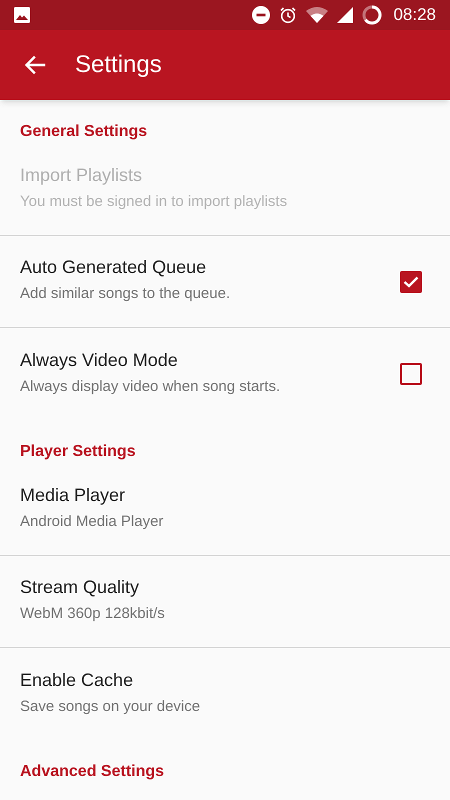 Image resolution: width=450 pixels, height=800 pixels. I want to click on checkmark-icon, so click(411, 282).